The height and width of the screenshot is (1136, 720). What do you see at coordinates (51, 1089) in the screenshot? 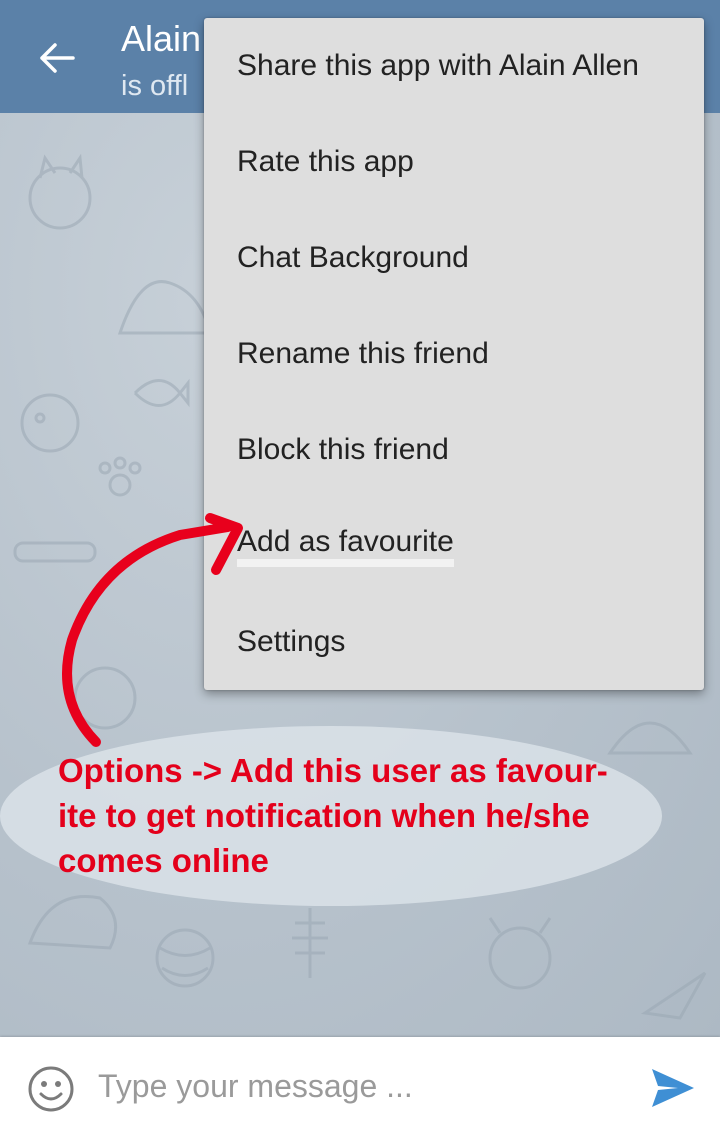
I see `smiley-icon` at bounding box center [51, 1089].